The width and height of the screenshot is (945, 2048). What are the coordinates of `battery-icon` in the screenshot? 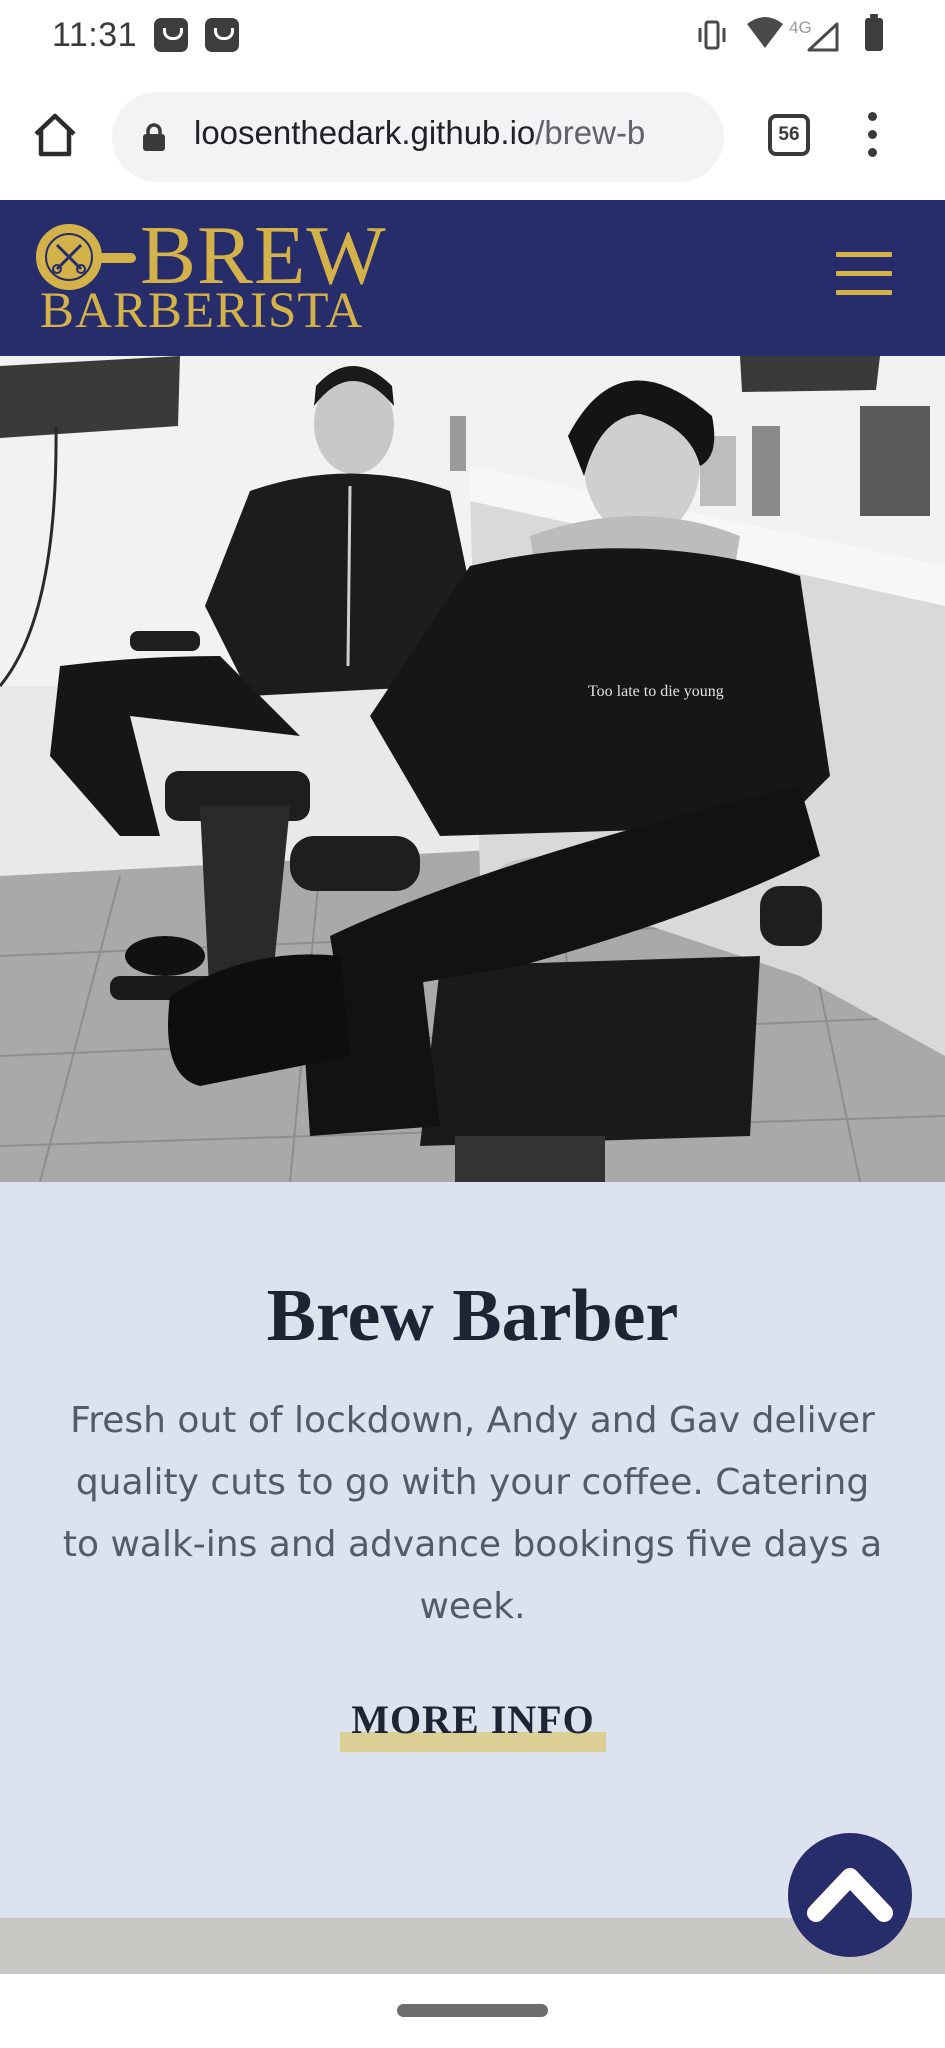 It's located at (874, 32).